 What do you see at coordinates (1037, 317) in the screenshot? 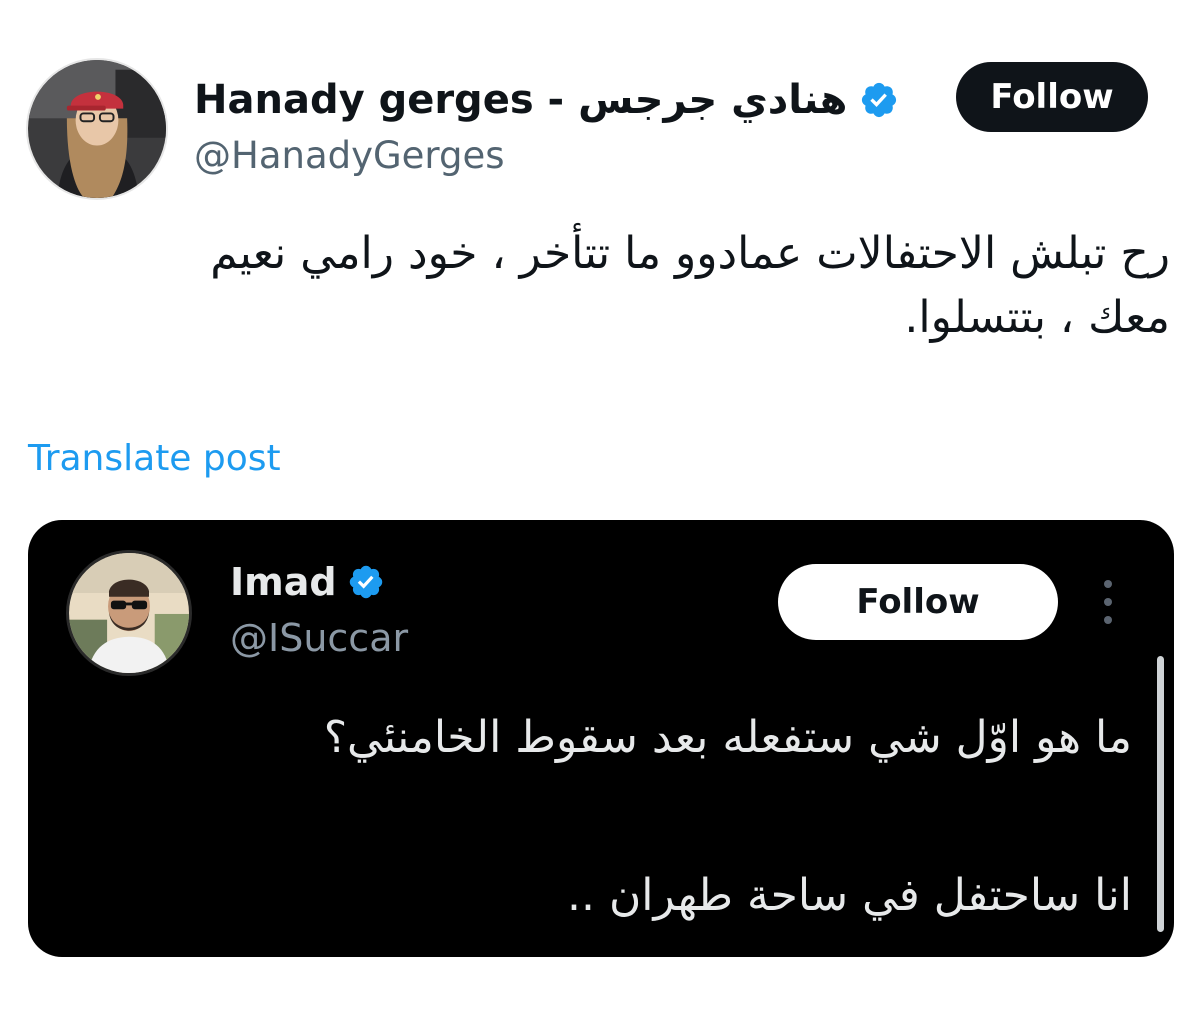
I see `tweet-text-line: معك ، بتتسلوا.` at bounding box center [1037, 317].